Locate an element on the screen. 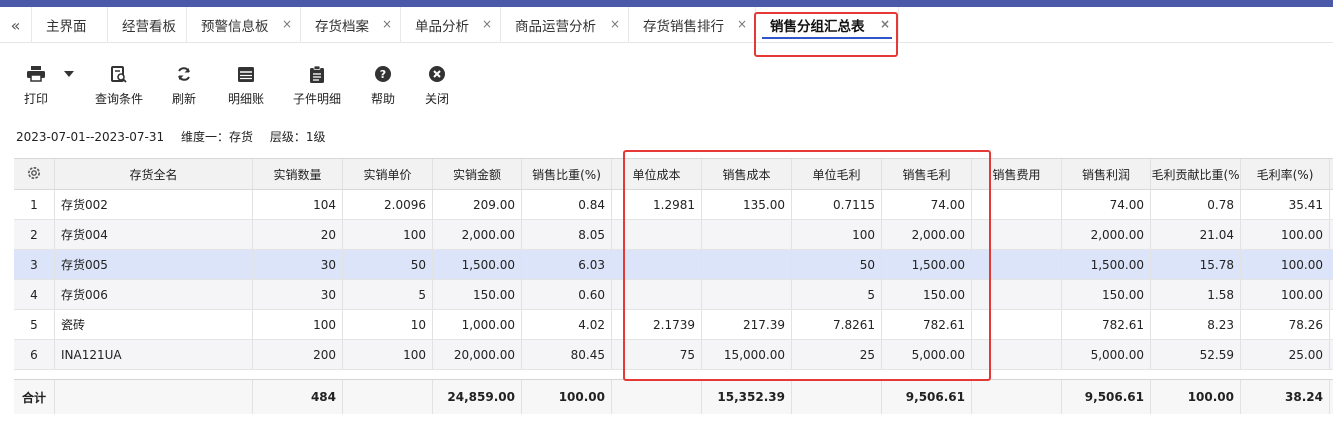 Image resolution: width=1333 pixels, height=435 pixels. refresh-icon is located at coordinates (184, 74).